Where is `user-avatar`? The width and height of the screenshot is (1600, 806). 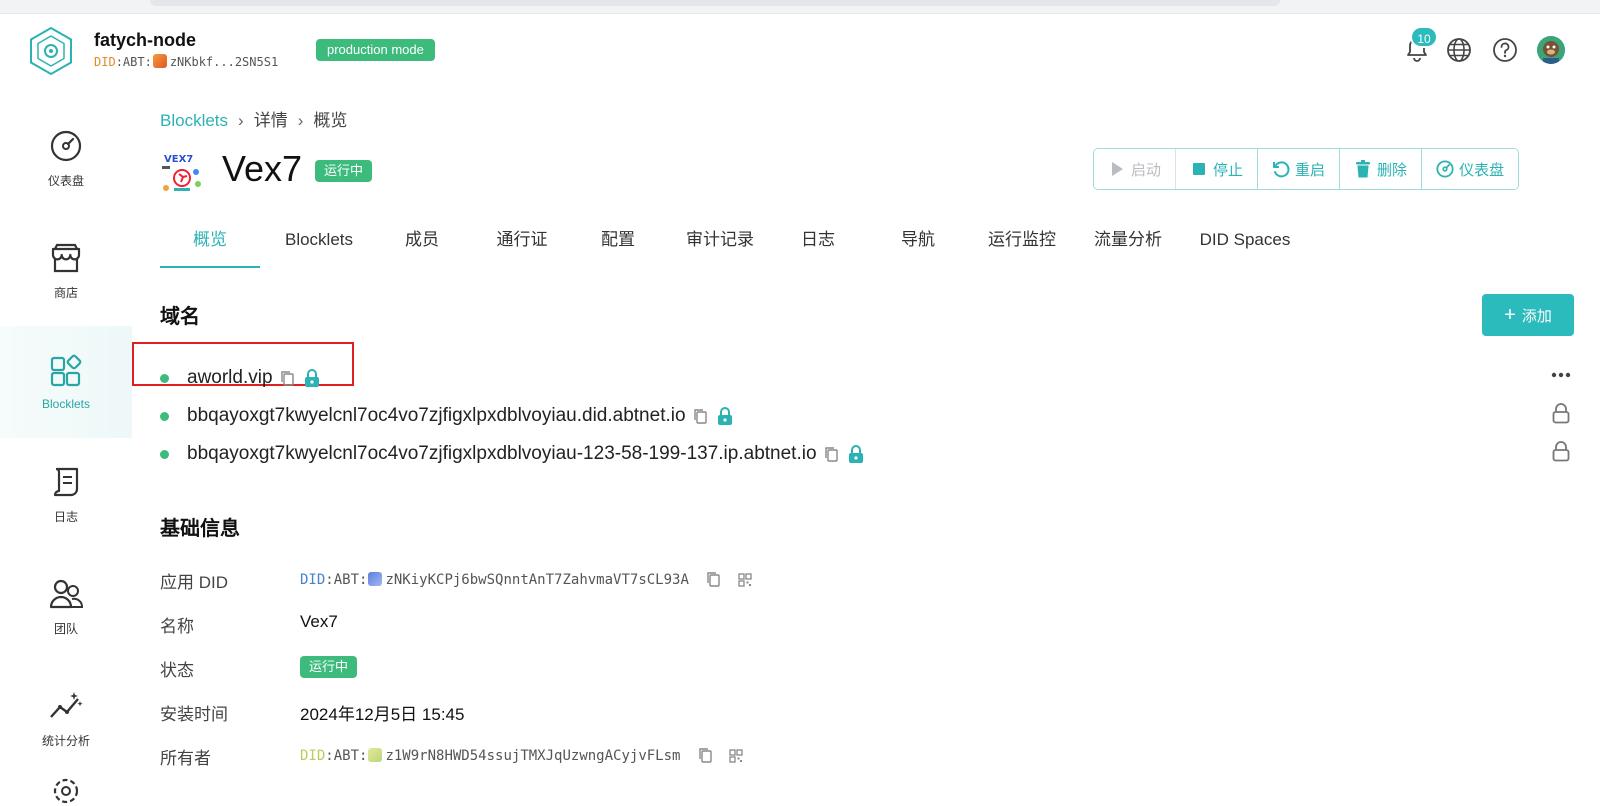 user-avatar is located at coordinates (1551, 50).